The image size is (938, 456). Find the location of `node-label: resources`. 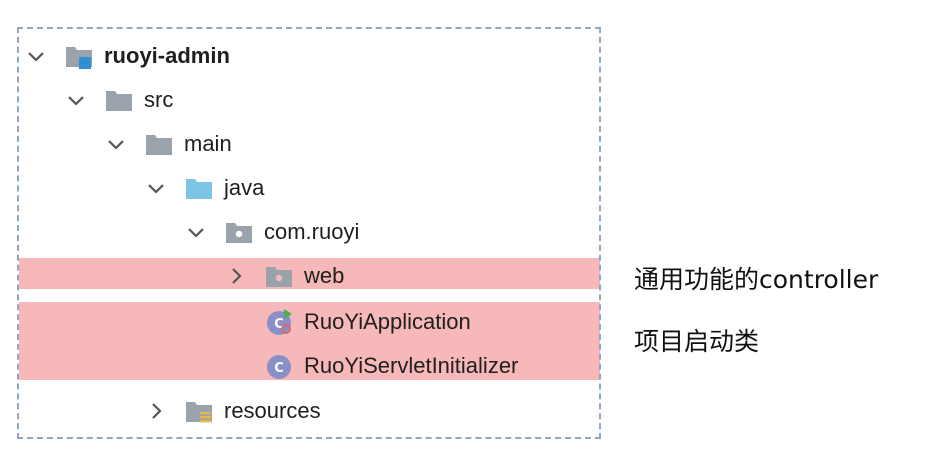

node-label: resources is located at coordinates (272, 410).